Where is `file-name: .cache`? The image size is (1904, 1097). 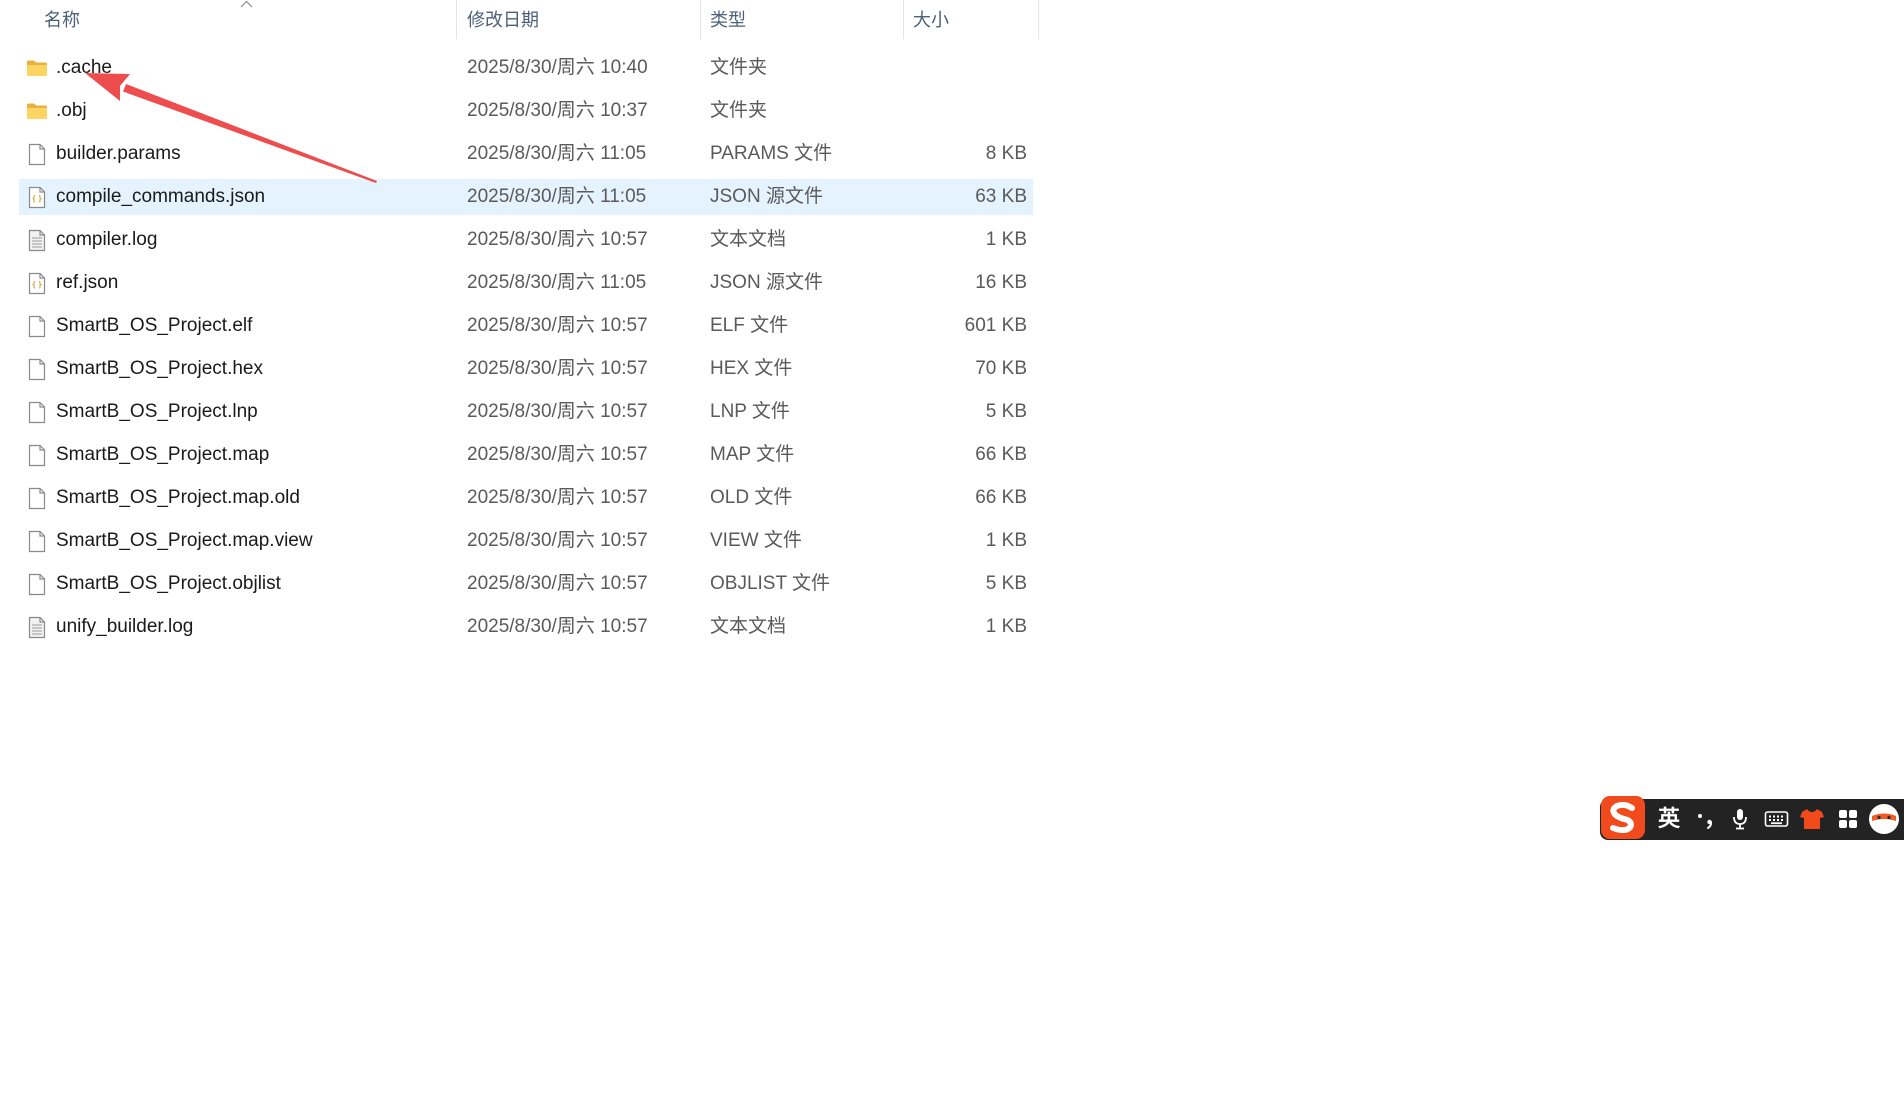 file-name: .cache is located at coordinates (84, 67).